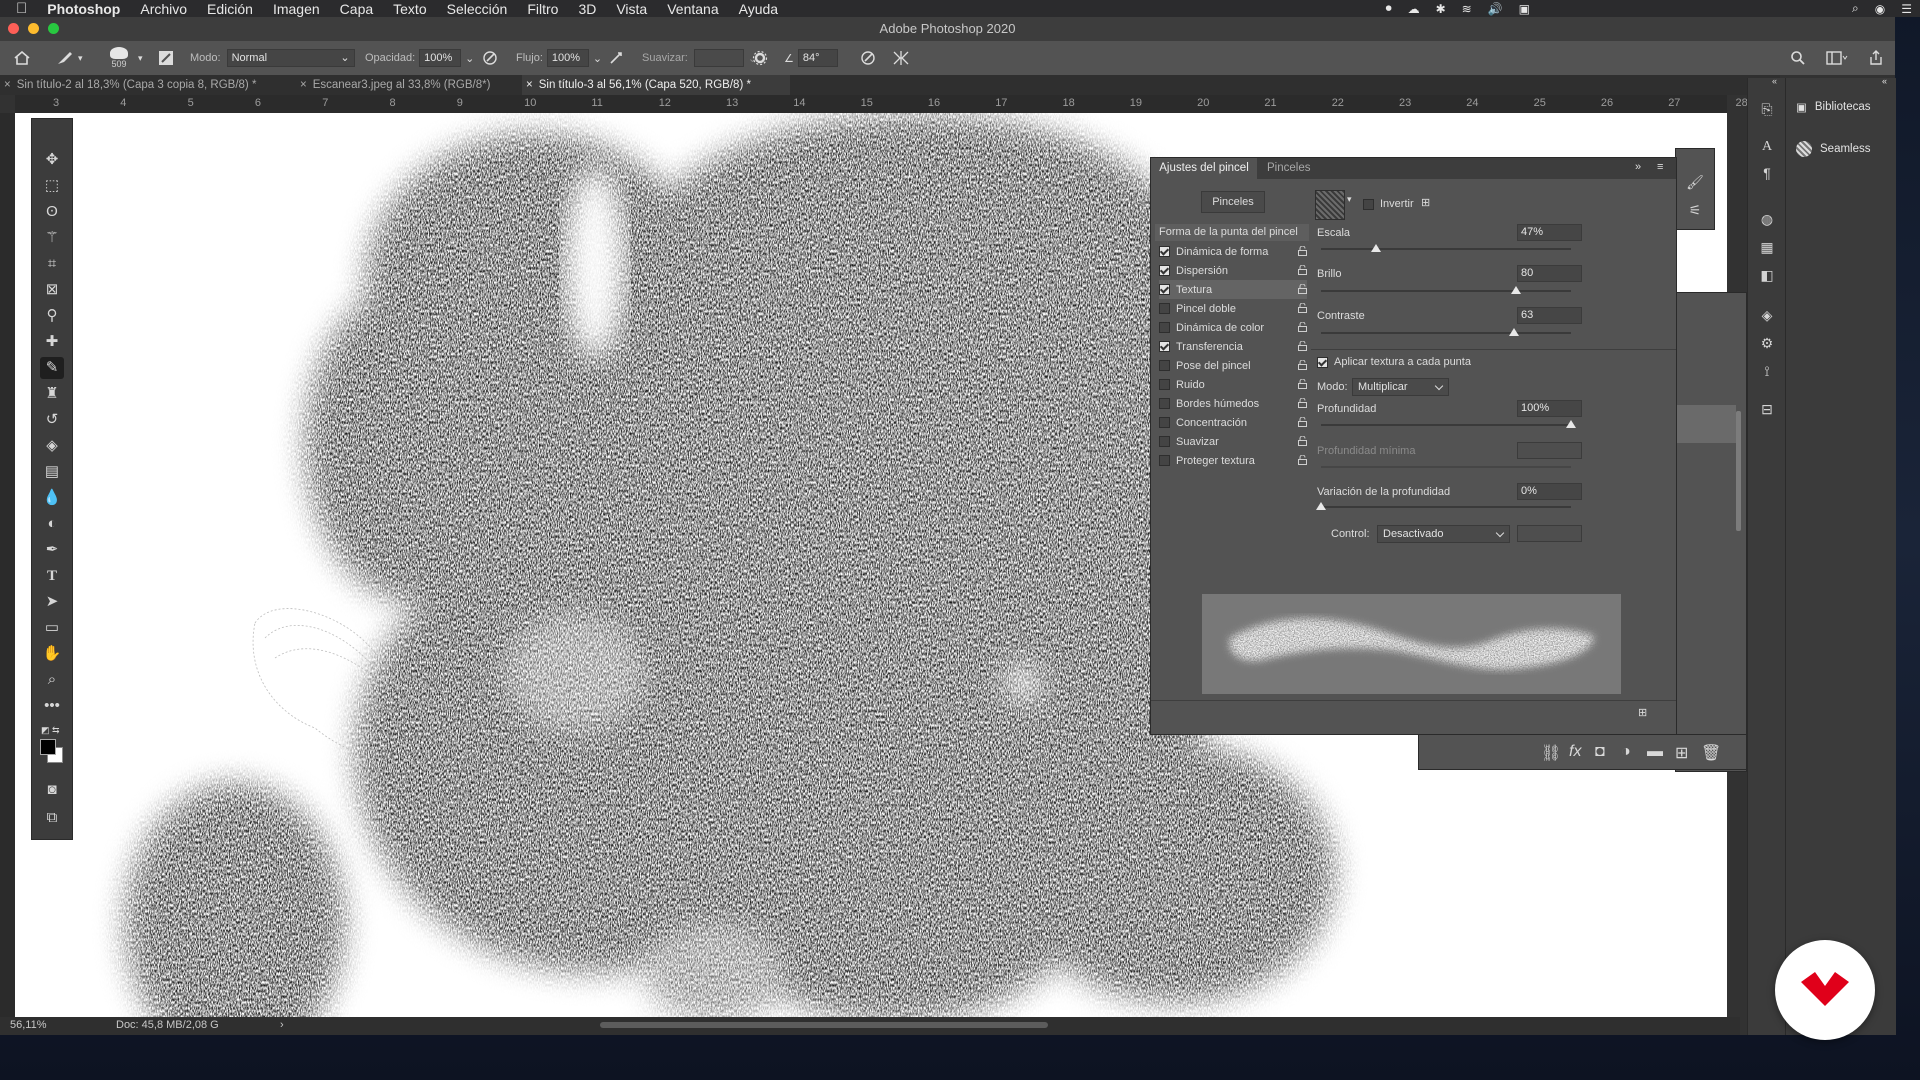  What do you see at coordinates (52, 472) in the screenshot?
I see `gradient-tool-icon: ▤` at bounding box center [52, 472].